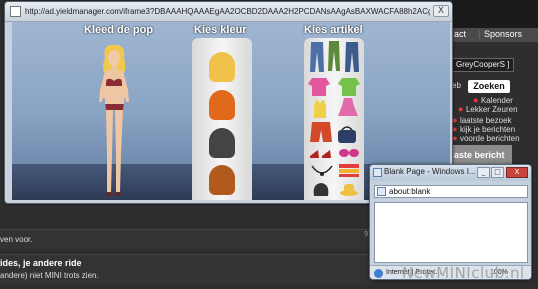 Image resolution: width=538 pixels, height=289 pixels. What do you see at coordinates (114, 122) in the screenshot?
I see `doll-figure` at bounding box center [114, 122].